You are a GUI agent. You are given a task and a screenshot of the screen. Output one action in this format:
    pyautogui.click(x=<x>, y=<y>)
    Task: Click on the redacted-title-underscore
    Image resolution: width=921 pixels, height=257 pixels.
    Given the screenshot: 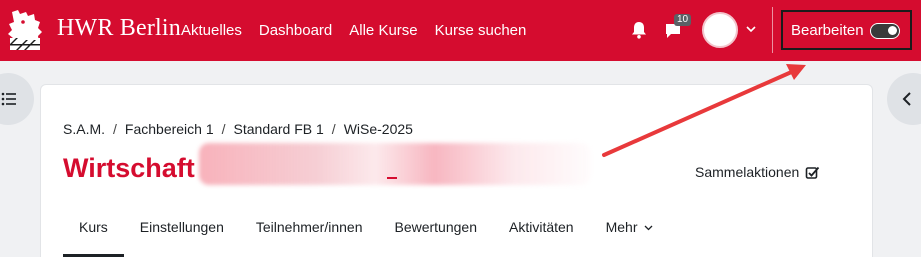 What is the action you would take?
    pyautogui.click(x=392, y=178)
    